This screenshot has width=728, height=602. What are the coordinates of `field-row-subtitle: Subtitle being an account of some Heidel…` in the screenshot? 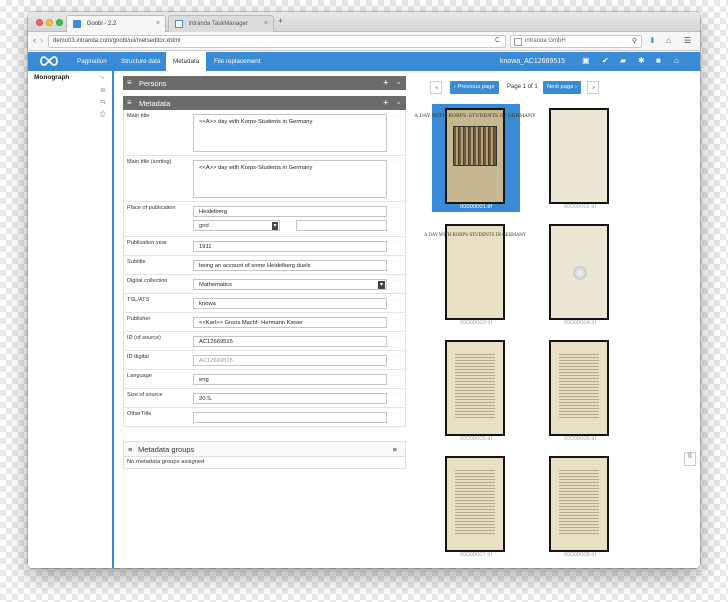 It's located at (264, 265).